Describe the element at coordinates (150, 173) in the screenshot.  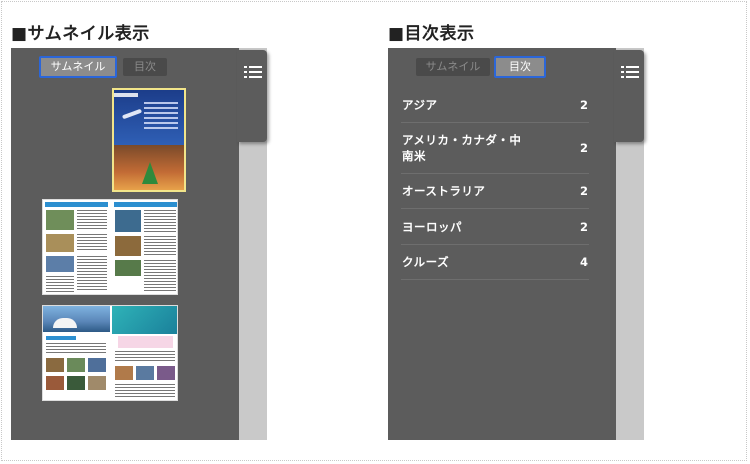
I see `cover-tree` at that location.